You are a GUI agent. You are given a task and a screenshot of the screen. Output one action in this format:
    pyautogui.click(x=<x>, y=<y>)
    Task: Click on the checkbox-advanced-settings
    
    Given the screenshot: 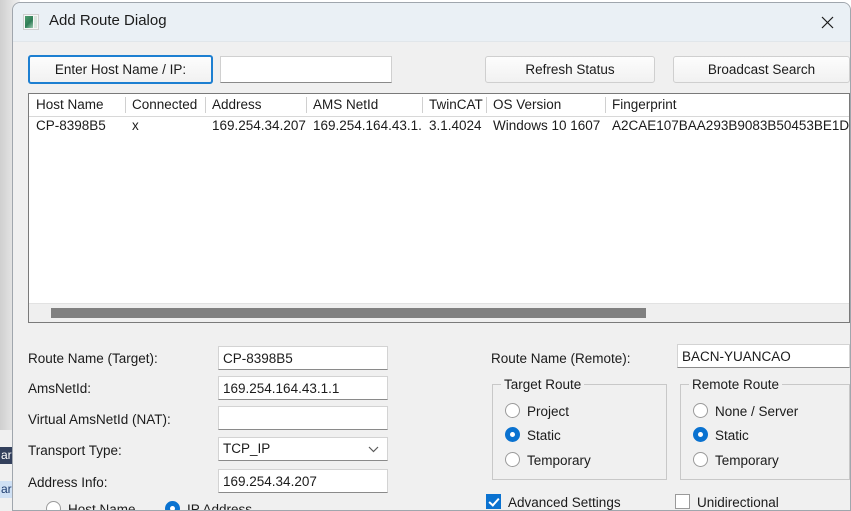 What is the action you would take?
    pyautogui.click(x=493, y=501)
    